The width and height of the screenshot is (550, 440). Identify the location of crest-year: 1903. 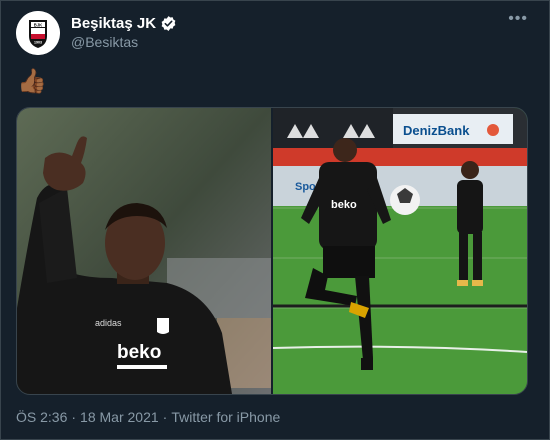
(38, 43).